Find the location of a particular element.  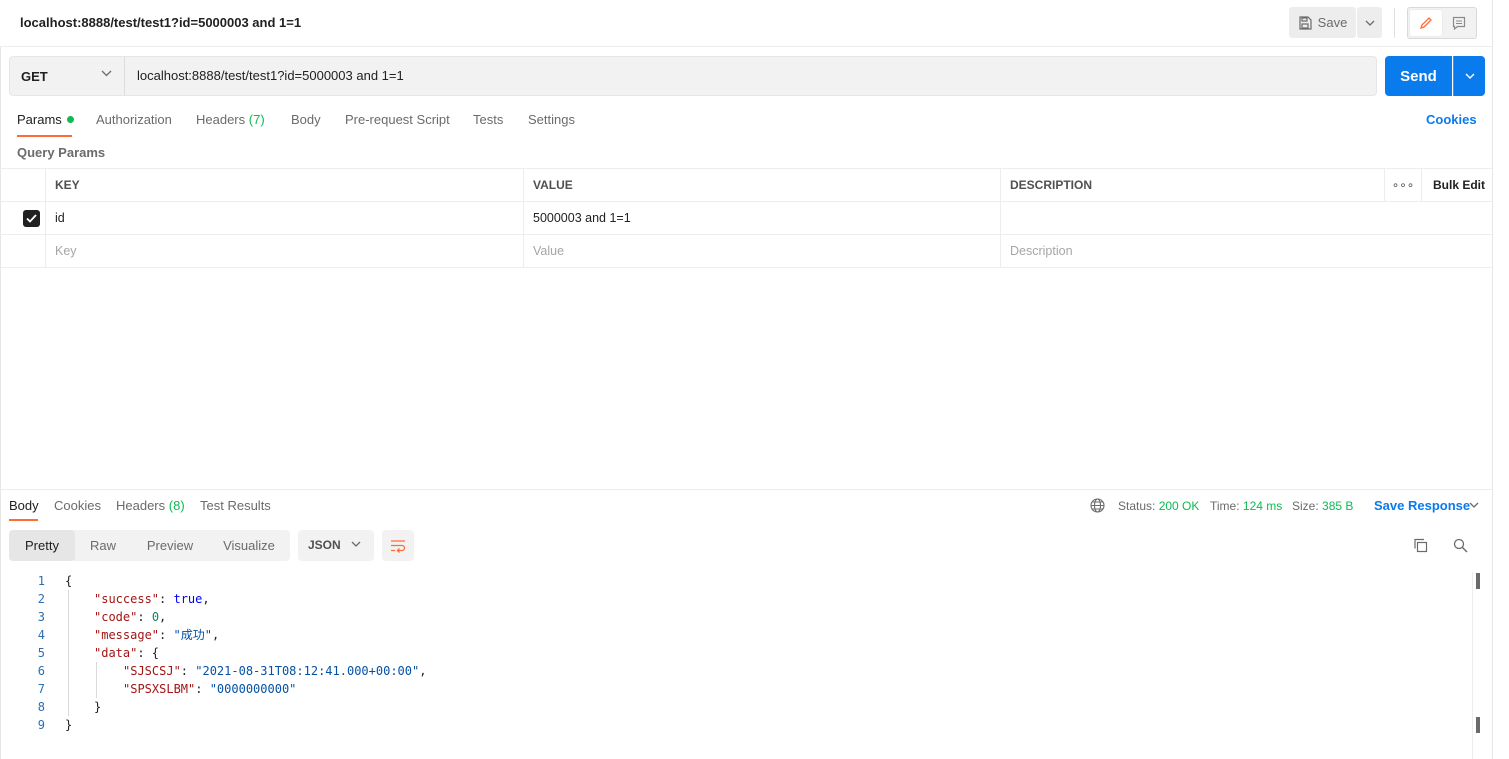

new-key-field: Key is located at coordinates (284, 251).